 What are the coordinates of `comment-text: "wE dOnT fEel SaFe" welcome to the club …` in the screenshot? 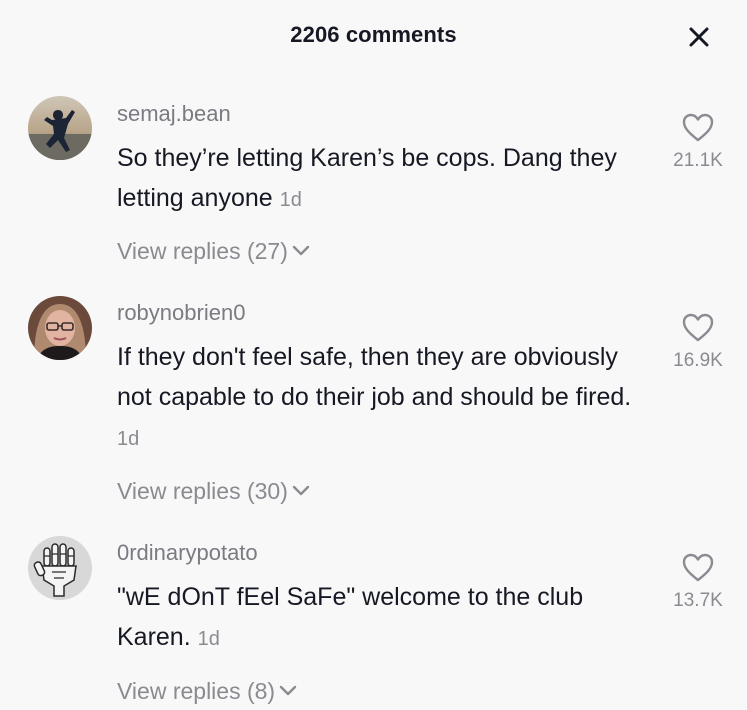 It's located at (384, 618).